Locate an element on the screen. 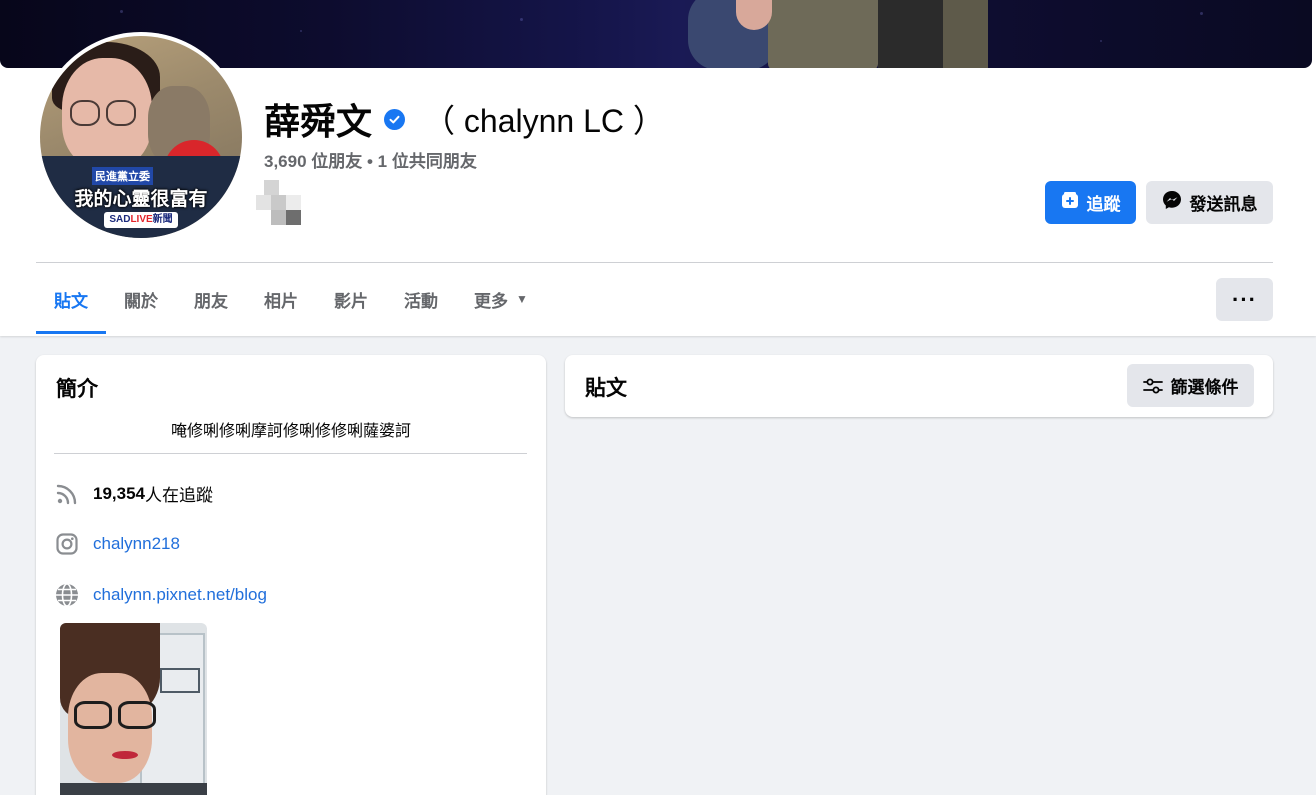 The image size is (1316, 795). avatar-caption: 我的心靈很富有 is located at coordinates (141, 199).